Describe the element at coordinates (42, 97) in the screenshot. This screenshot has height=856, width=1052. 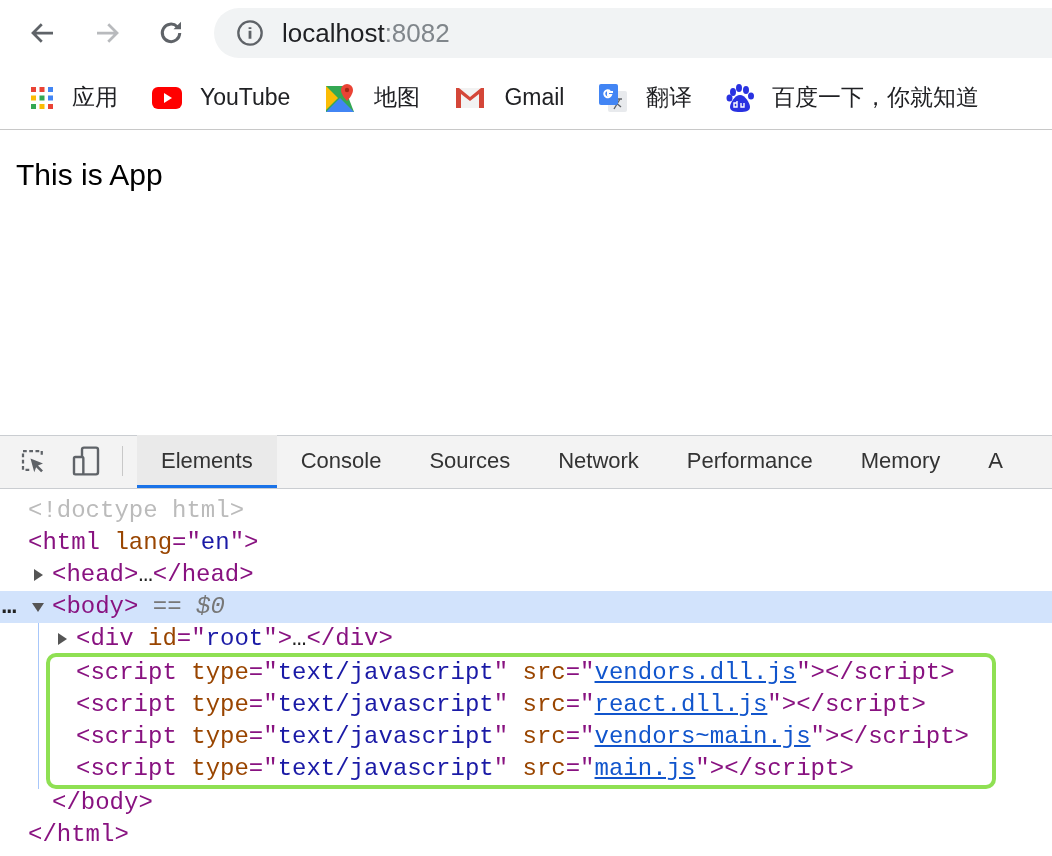
I see `apps-grid-icon` at that location.